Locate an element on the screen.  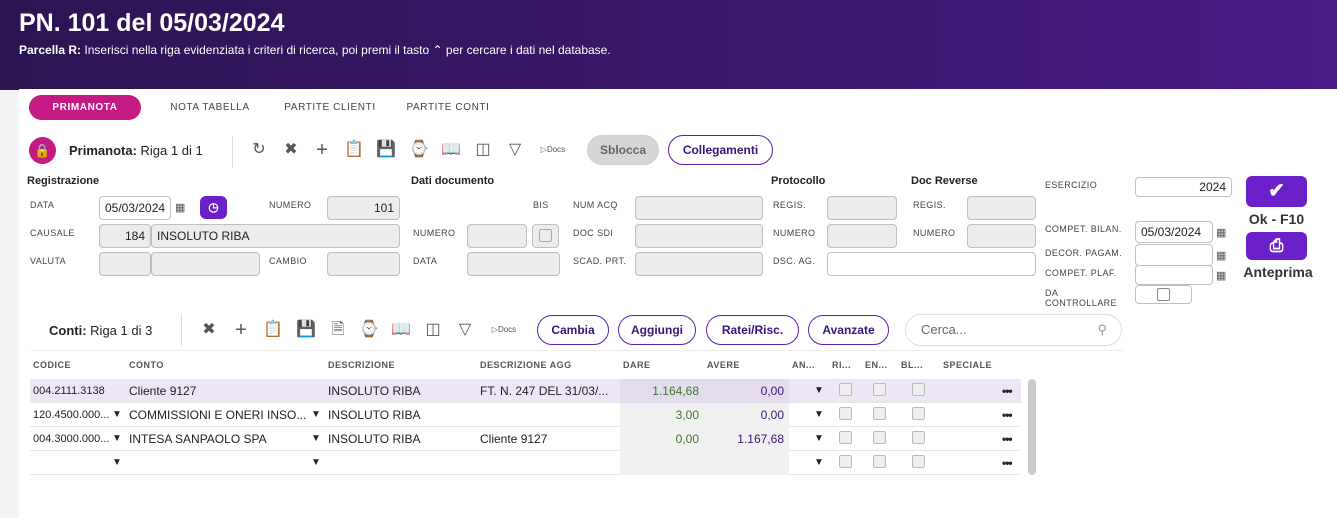
tab-primanota: PRIMANOTA is located at coordinates (85, 107).